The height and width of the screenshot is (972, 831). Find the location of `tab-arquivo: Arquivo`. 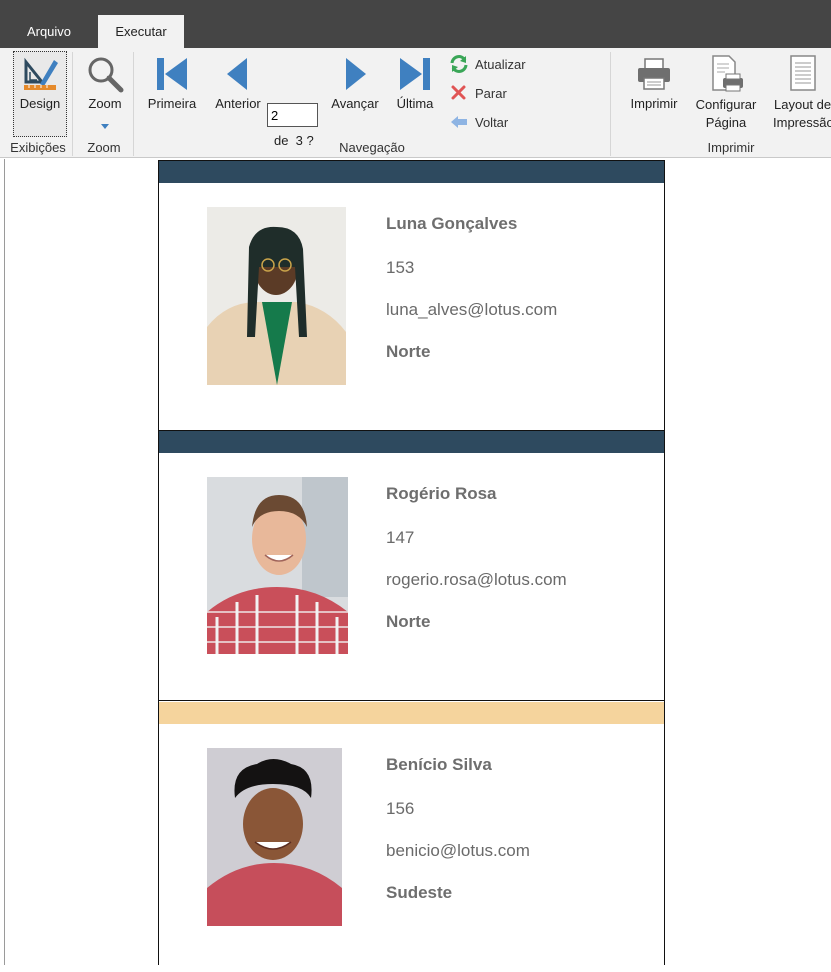

tab-arquivo: Arquivo is located at coordinates (49, 31).